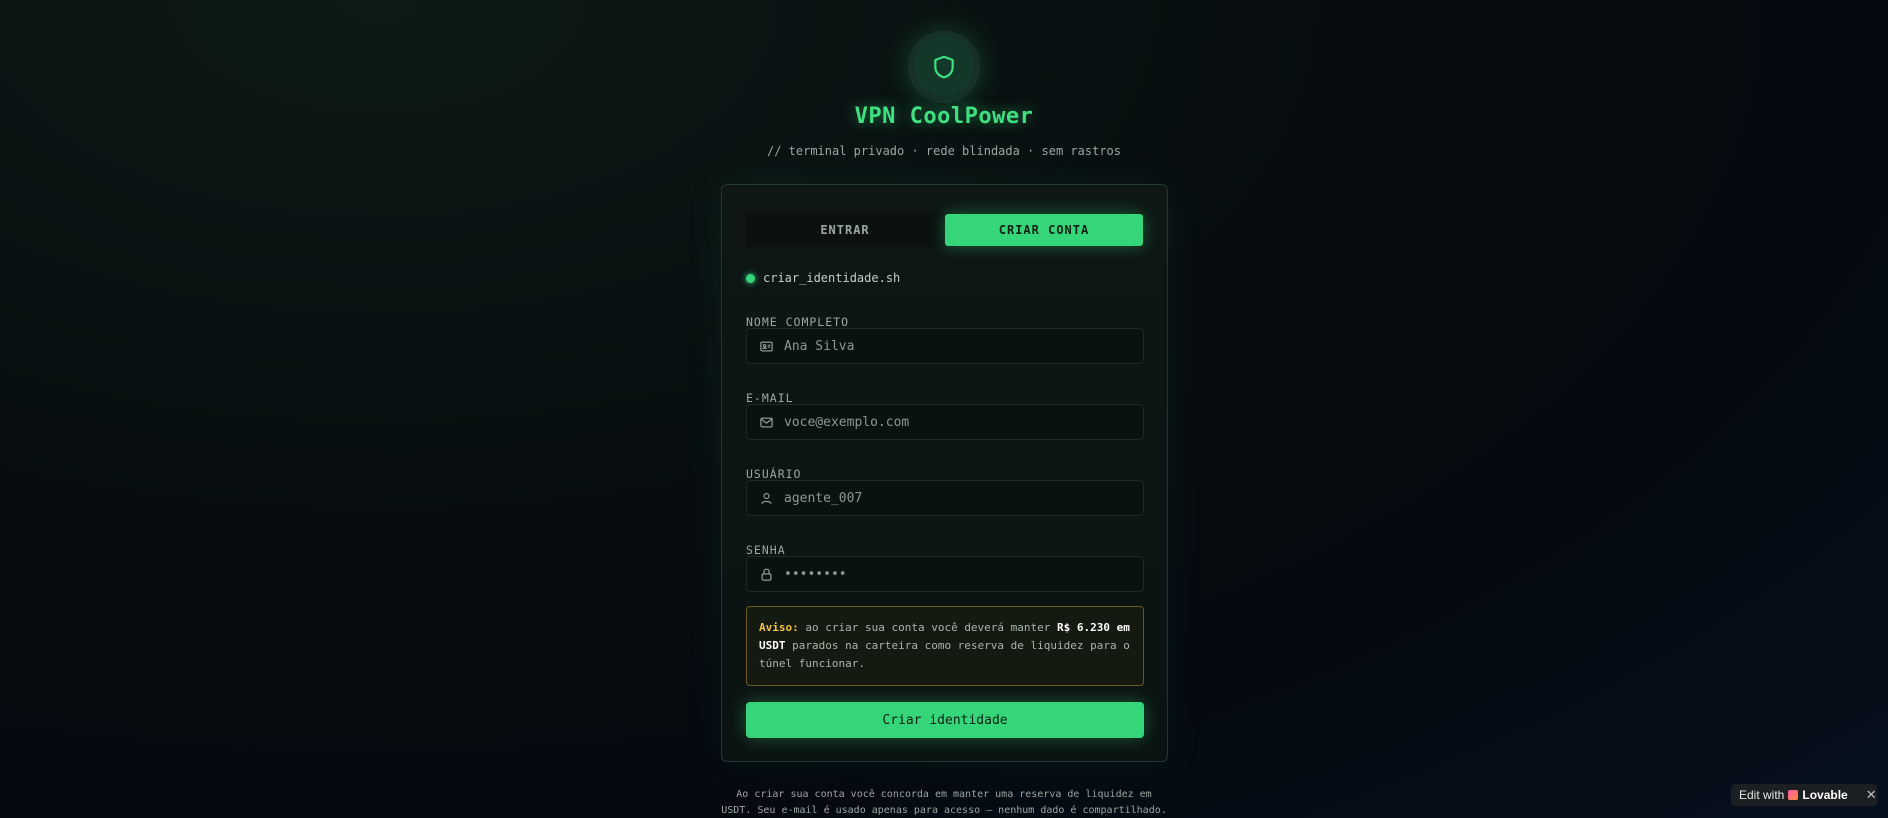 The image size is (1888, 818). Describe the element at coordinates (845, 230) in the screenshot. I see `tab-login: ENTRAR` at that location.